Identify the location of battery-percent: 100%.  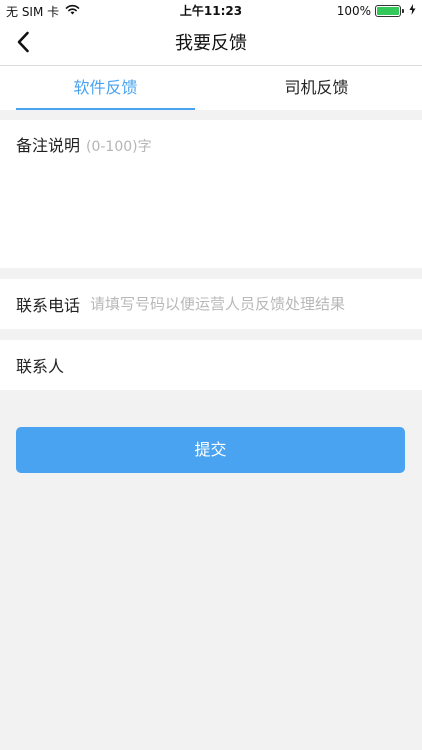
(353, 11).